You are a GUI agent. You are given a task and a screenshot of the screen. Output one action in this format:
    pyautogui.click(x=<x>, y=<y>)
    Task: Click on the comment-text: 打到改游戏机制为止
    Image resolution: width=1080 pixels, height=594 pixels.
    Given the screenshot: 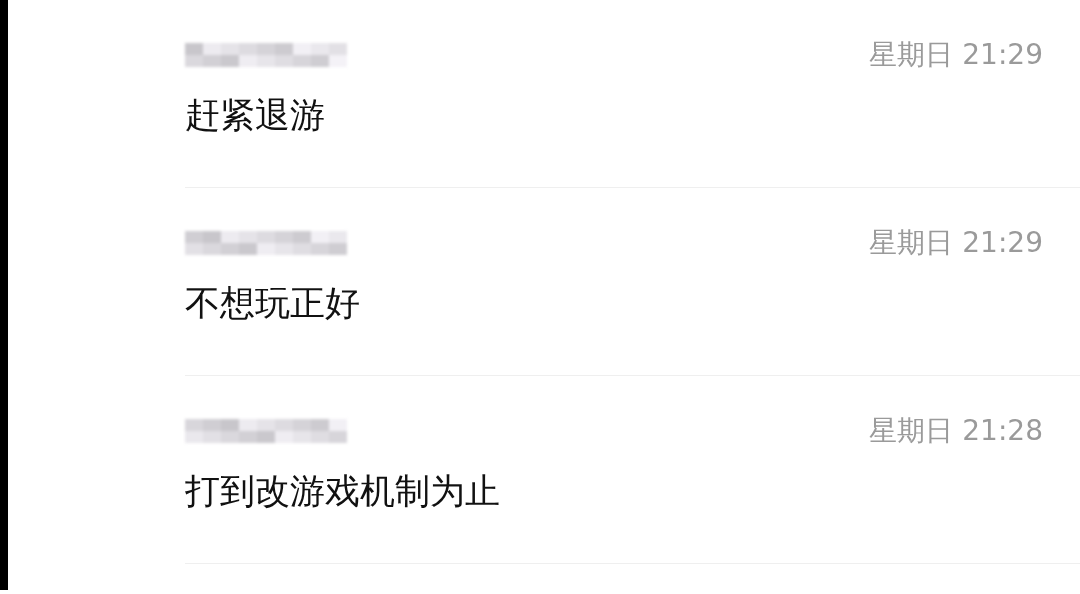 What is the action you would take?
    pyautogui.click(x=343, y=491)
    